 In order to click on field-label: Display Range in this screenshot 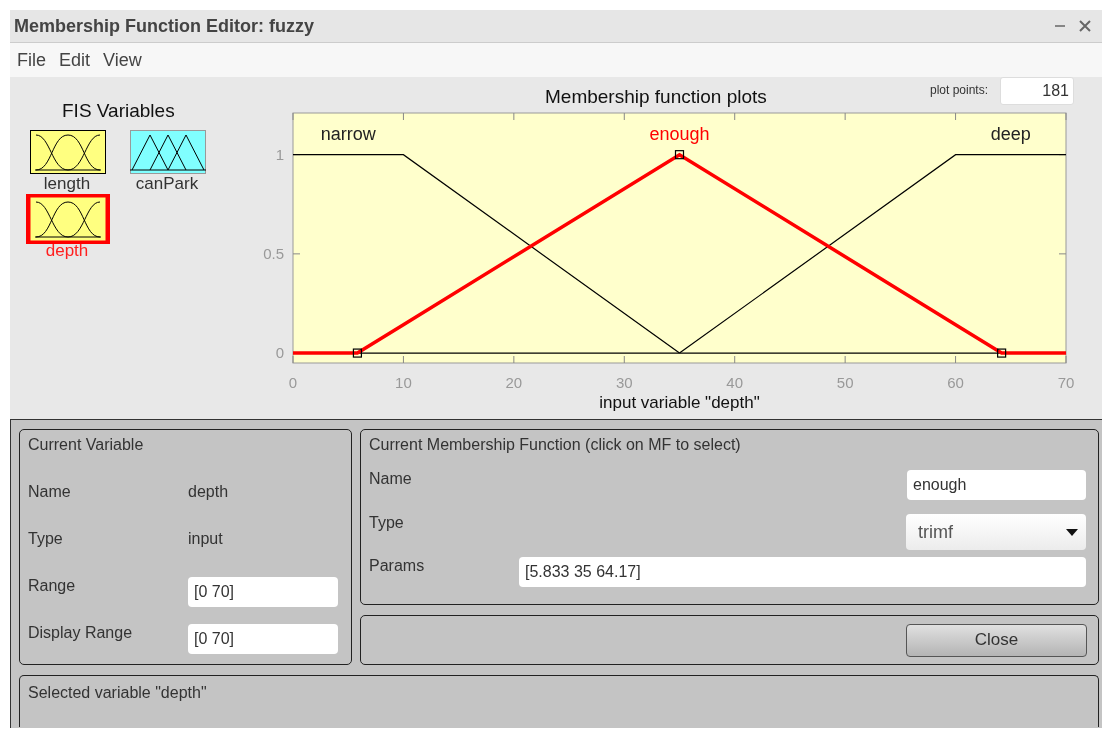, I will do `click(81, 633)`.